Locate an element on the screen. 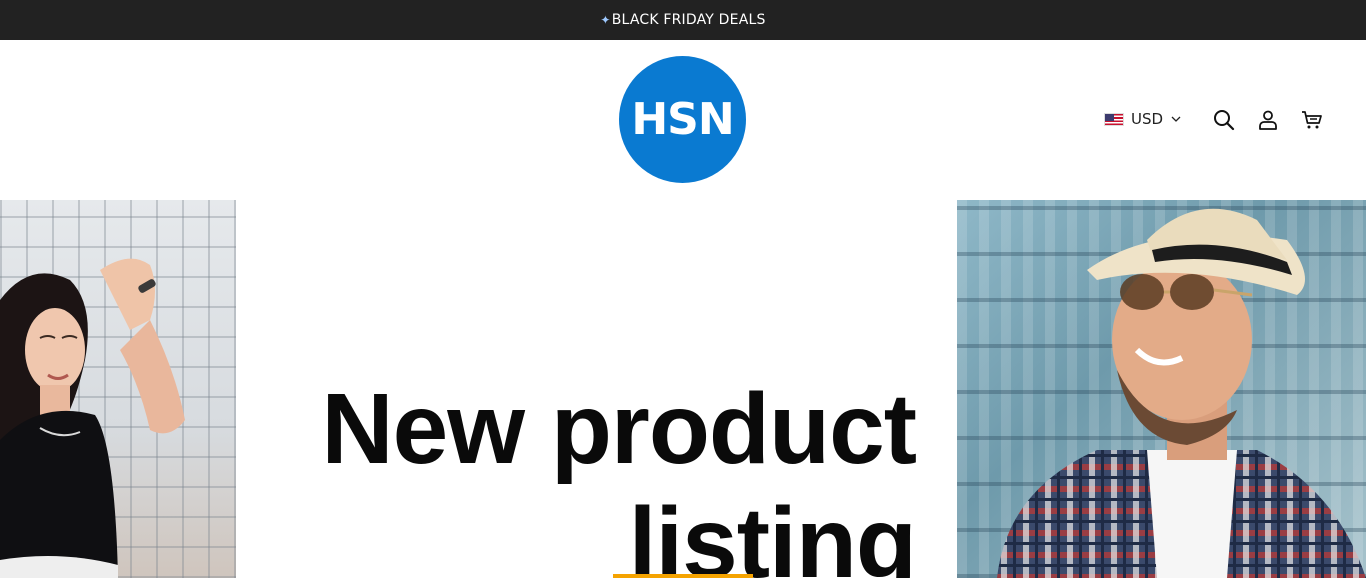 The width and height of the screenshot is (1366, 578). cart-icon is located at coordinates (1312, 120).